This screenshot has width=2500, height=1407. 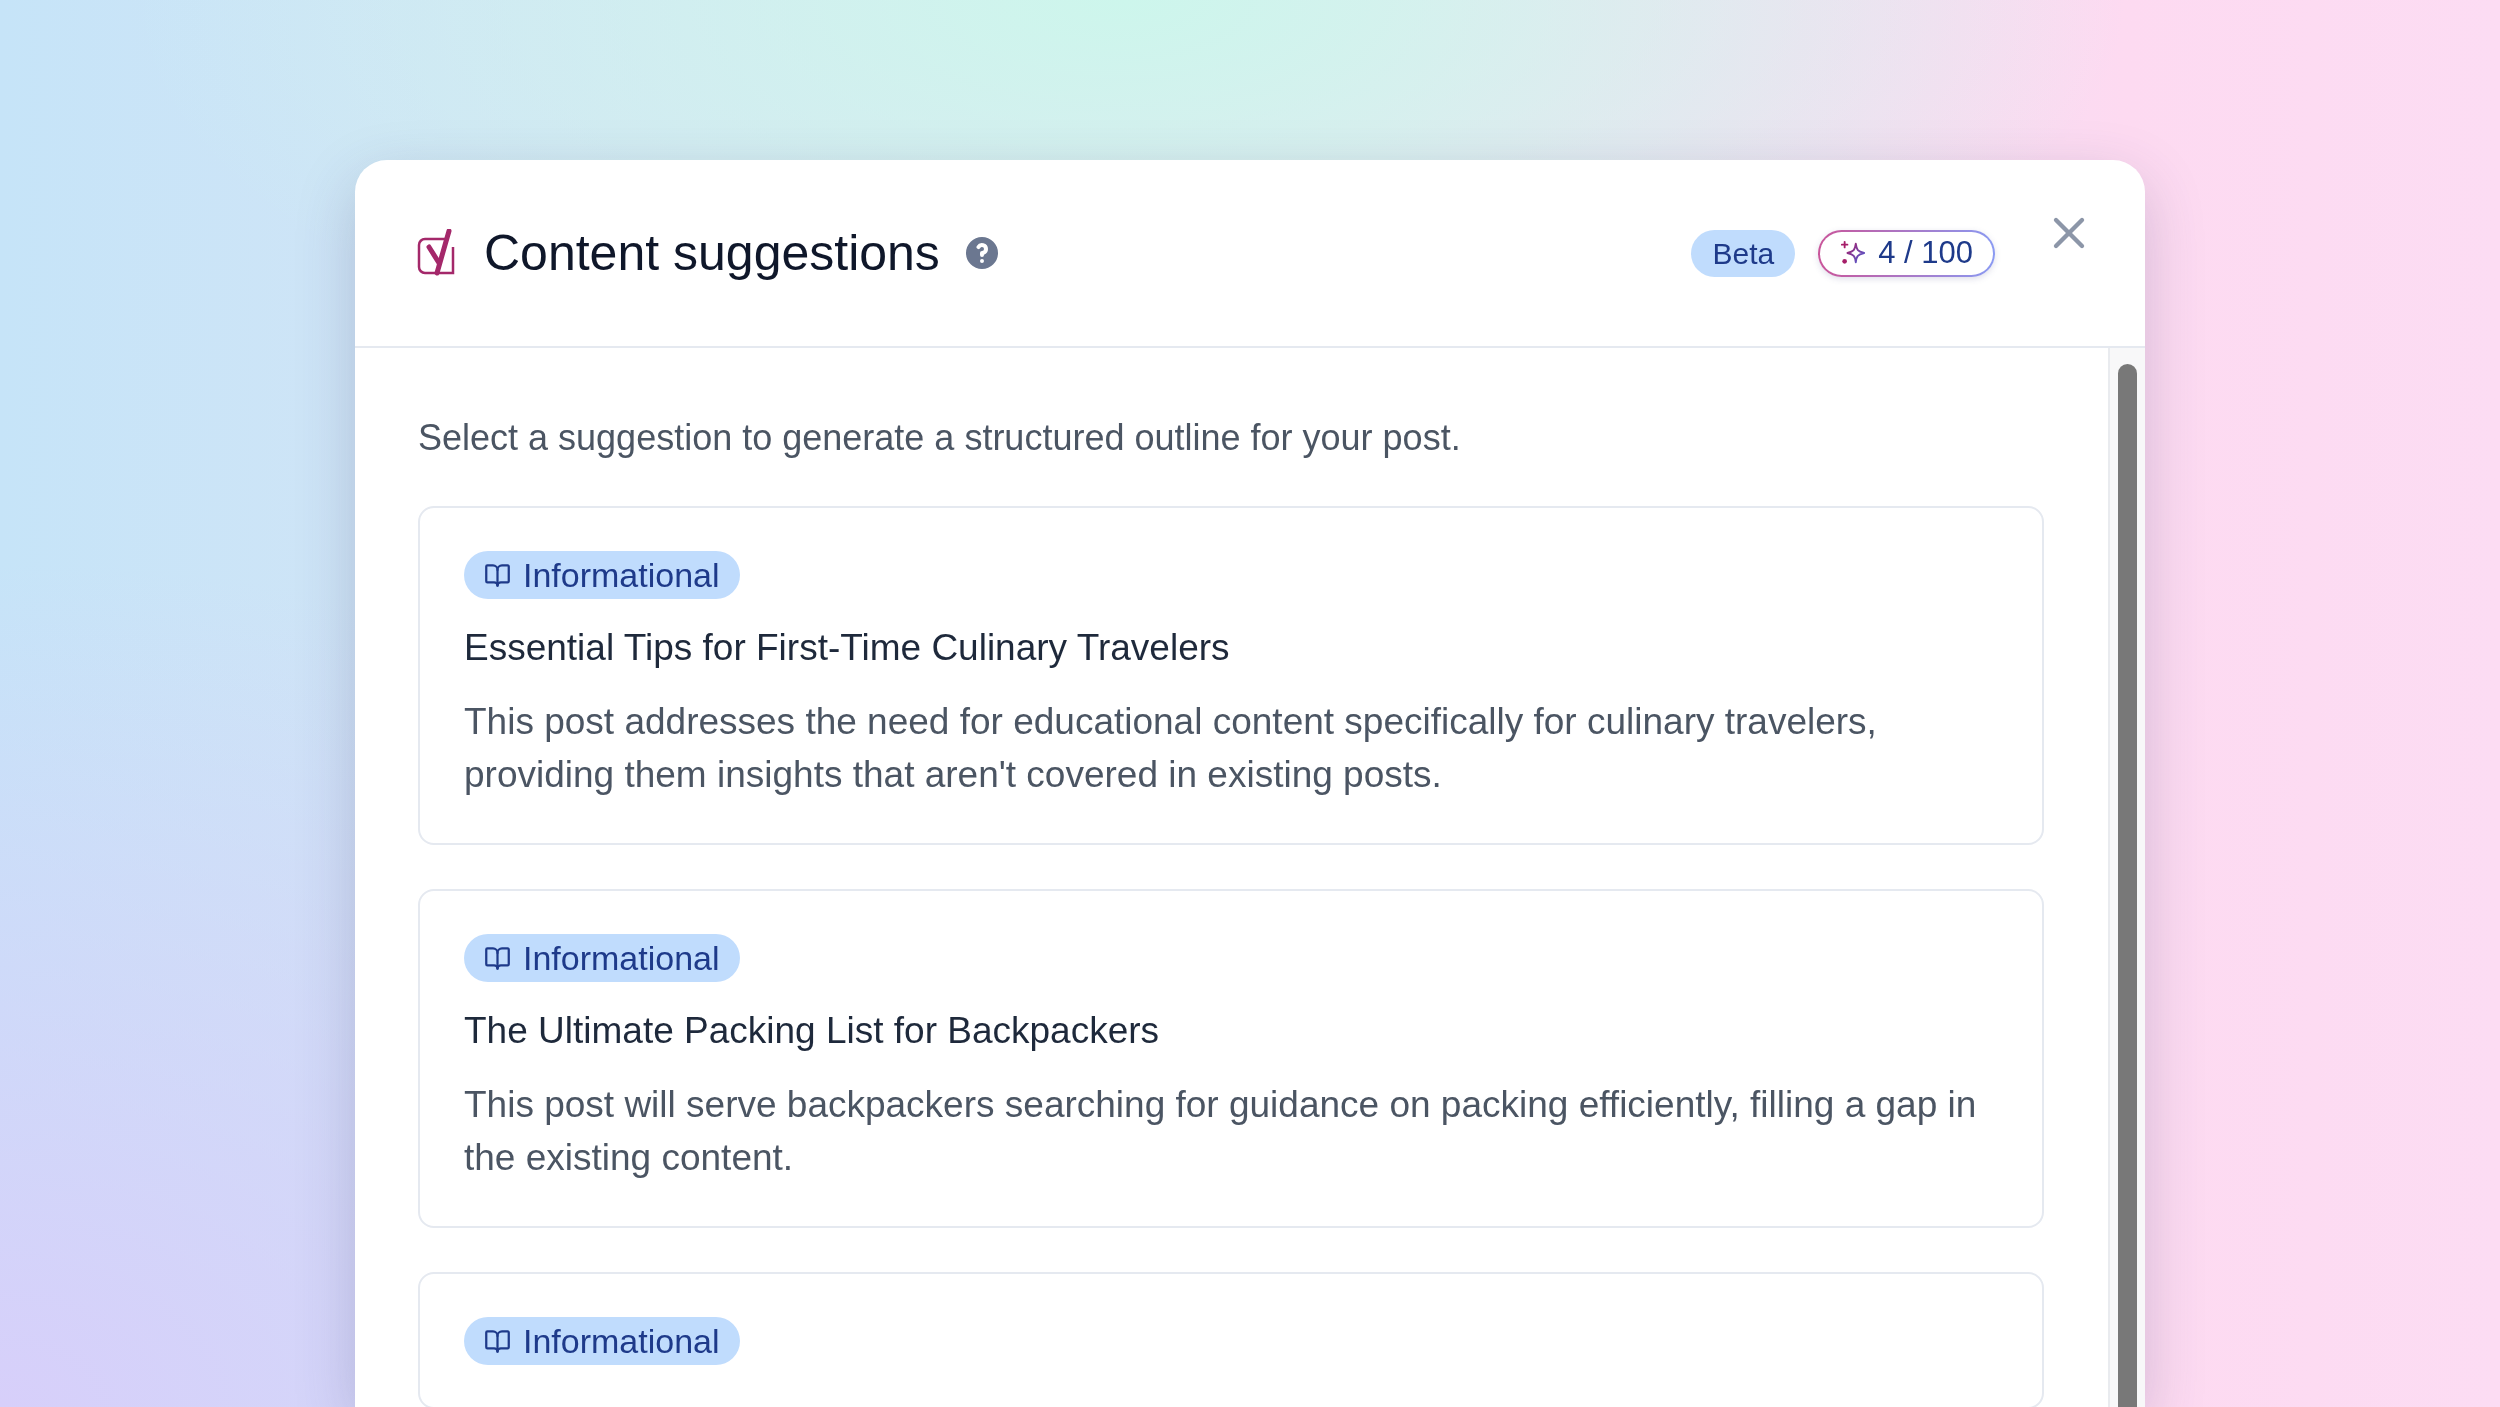 What do you see at coordinates (2127, 885) in the screenshot?
I see `scrollbar-thumb` at bounding box center [2127, 885].